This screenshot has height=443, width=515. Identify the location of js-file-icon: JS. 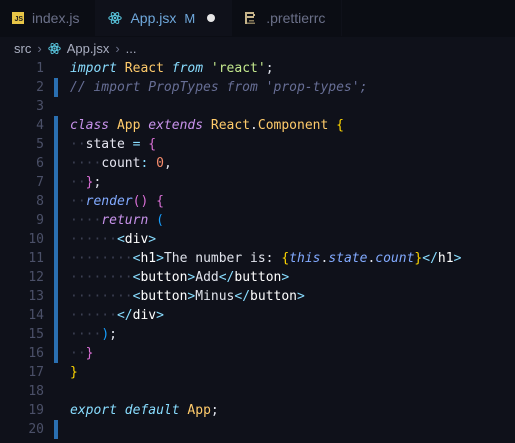
(18, 18).